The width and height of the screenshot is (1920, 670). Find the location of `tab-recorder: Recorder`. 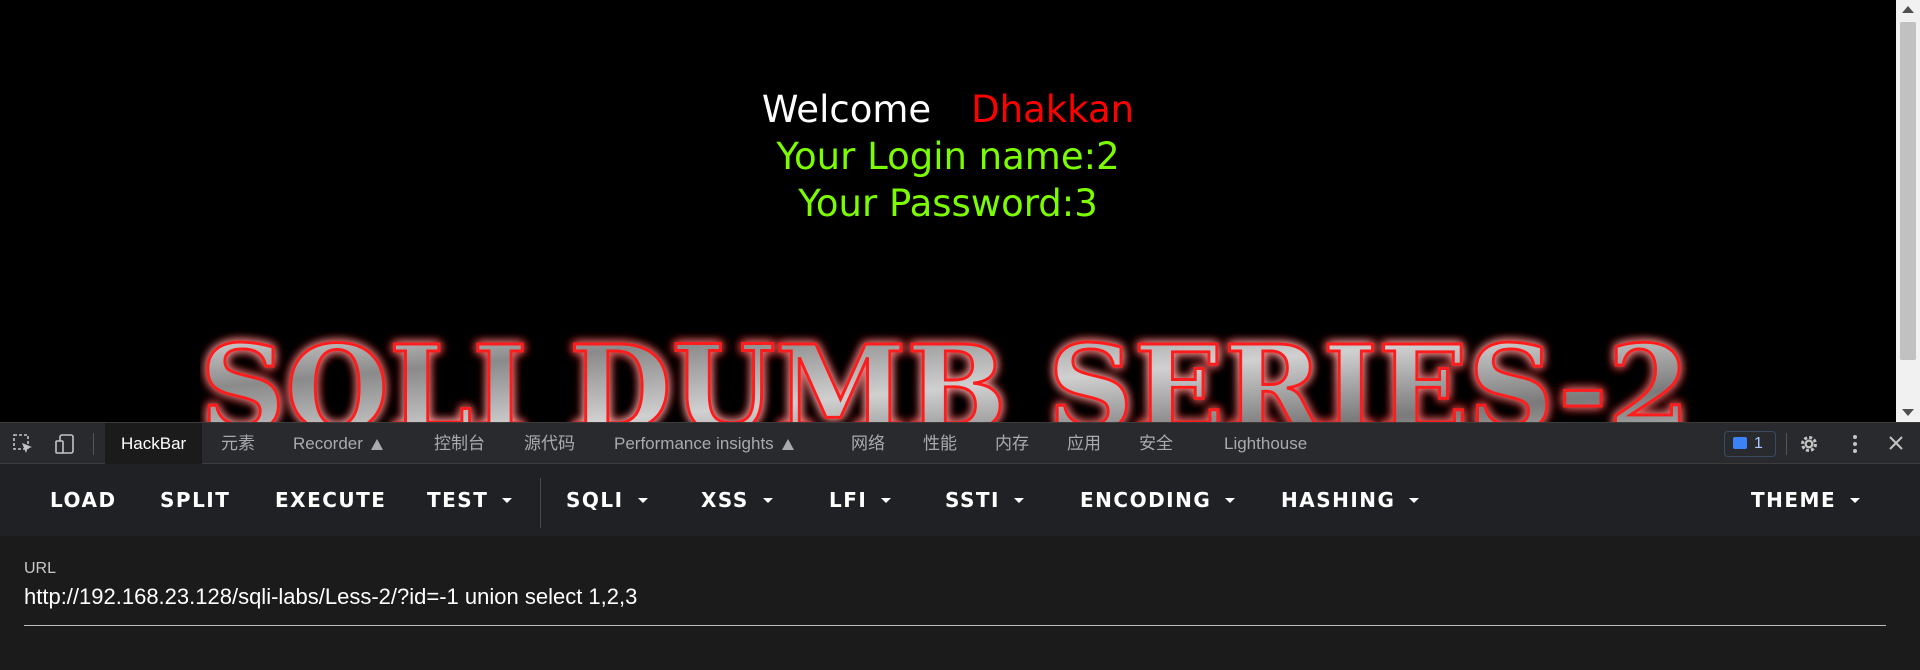

tab-recorder: Recorder is located at coordinates (338, 443).